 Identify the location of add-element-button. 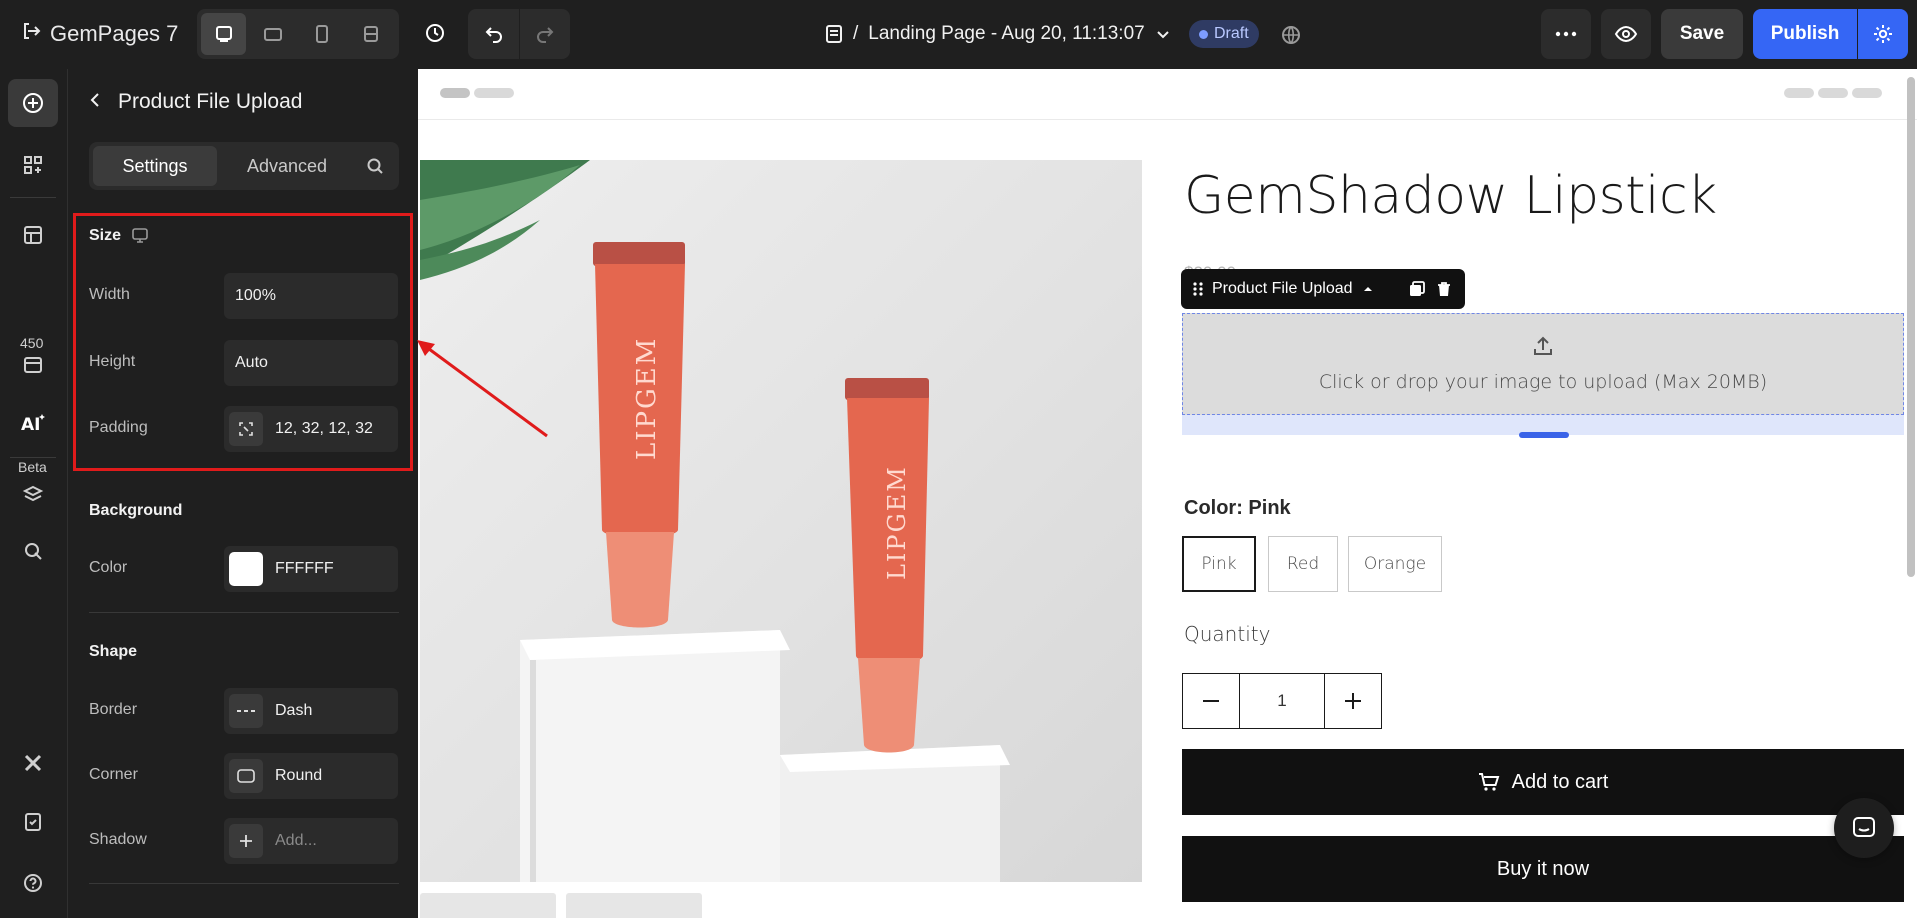
(33, 103).